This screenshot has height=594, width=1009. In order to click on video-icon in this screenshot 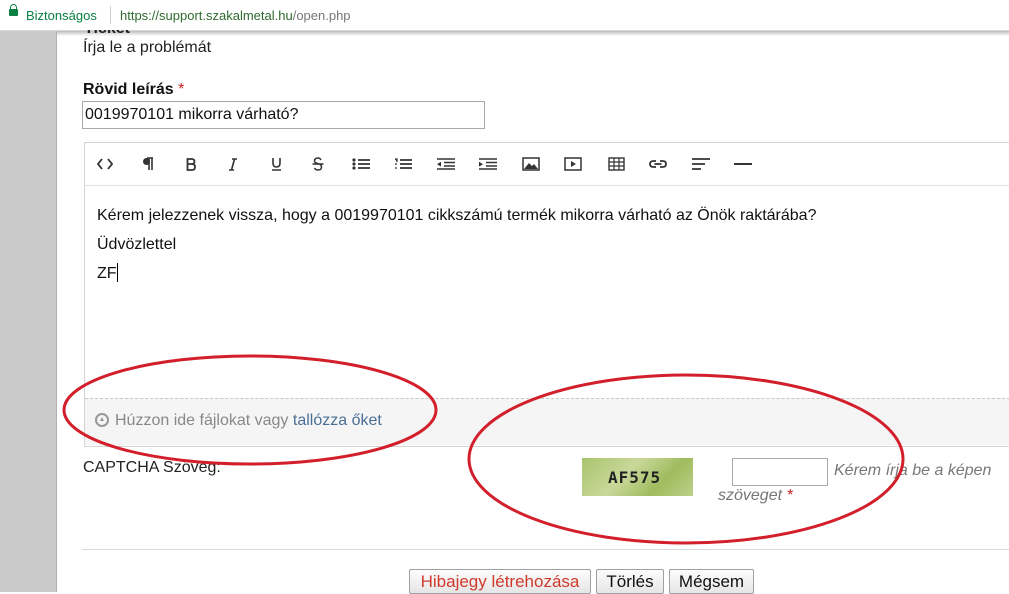, I will do `click(573, 164)`.